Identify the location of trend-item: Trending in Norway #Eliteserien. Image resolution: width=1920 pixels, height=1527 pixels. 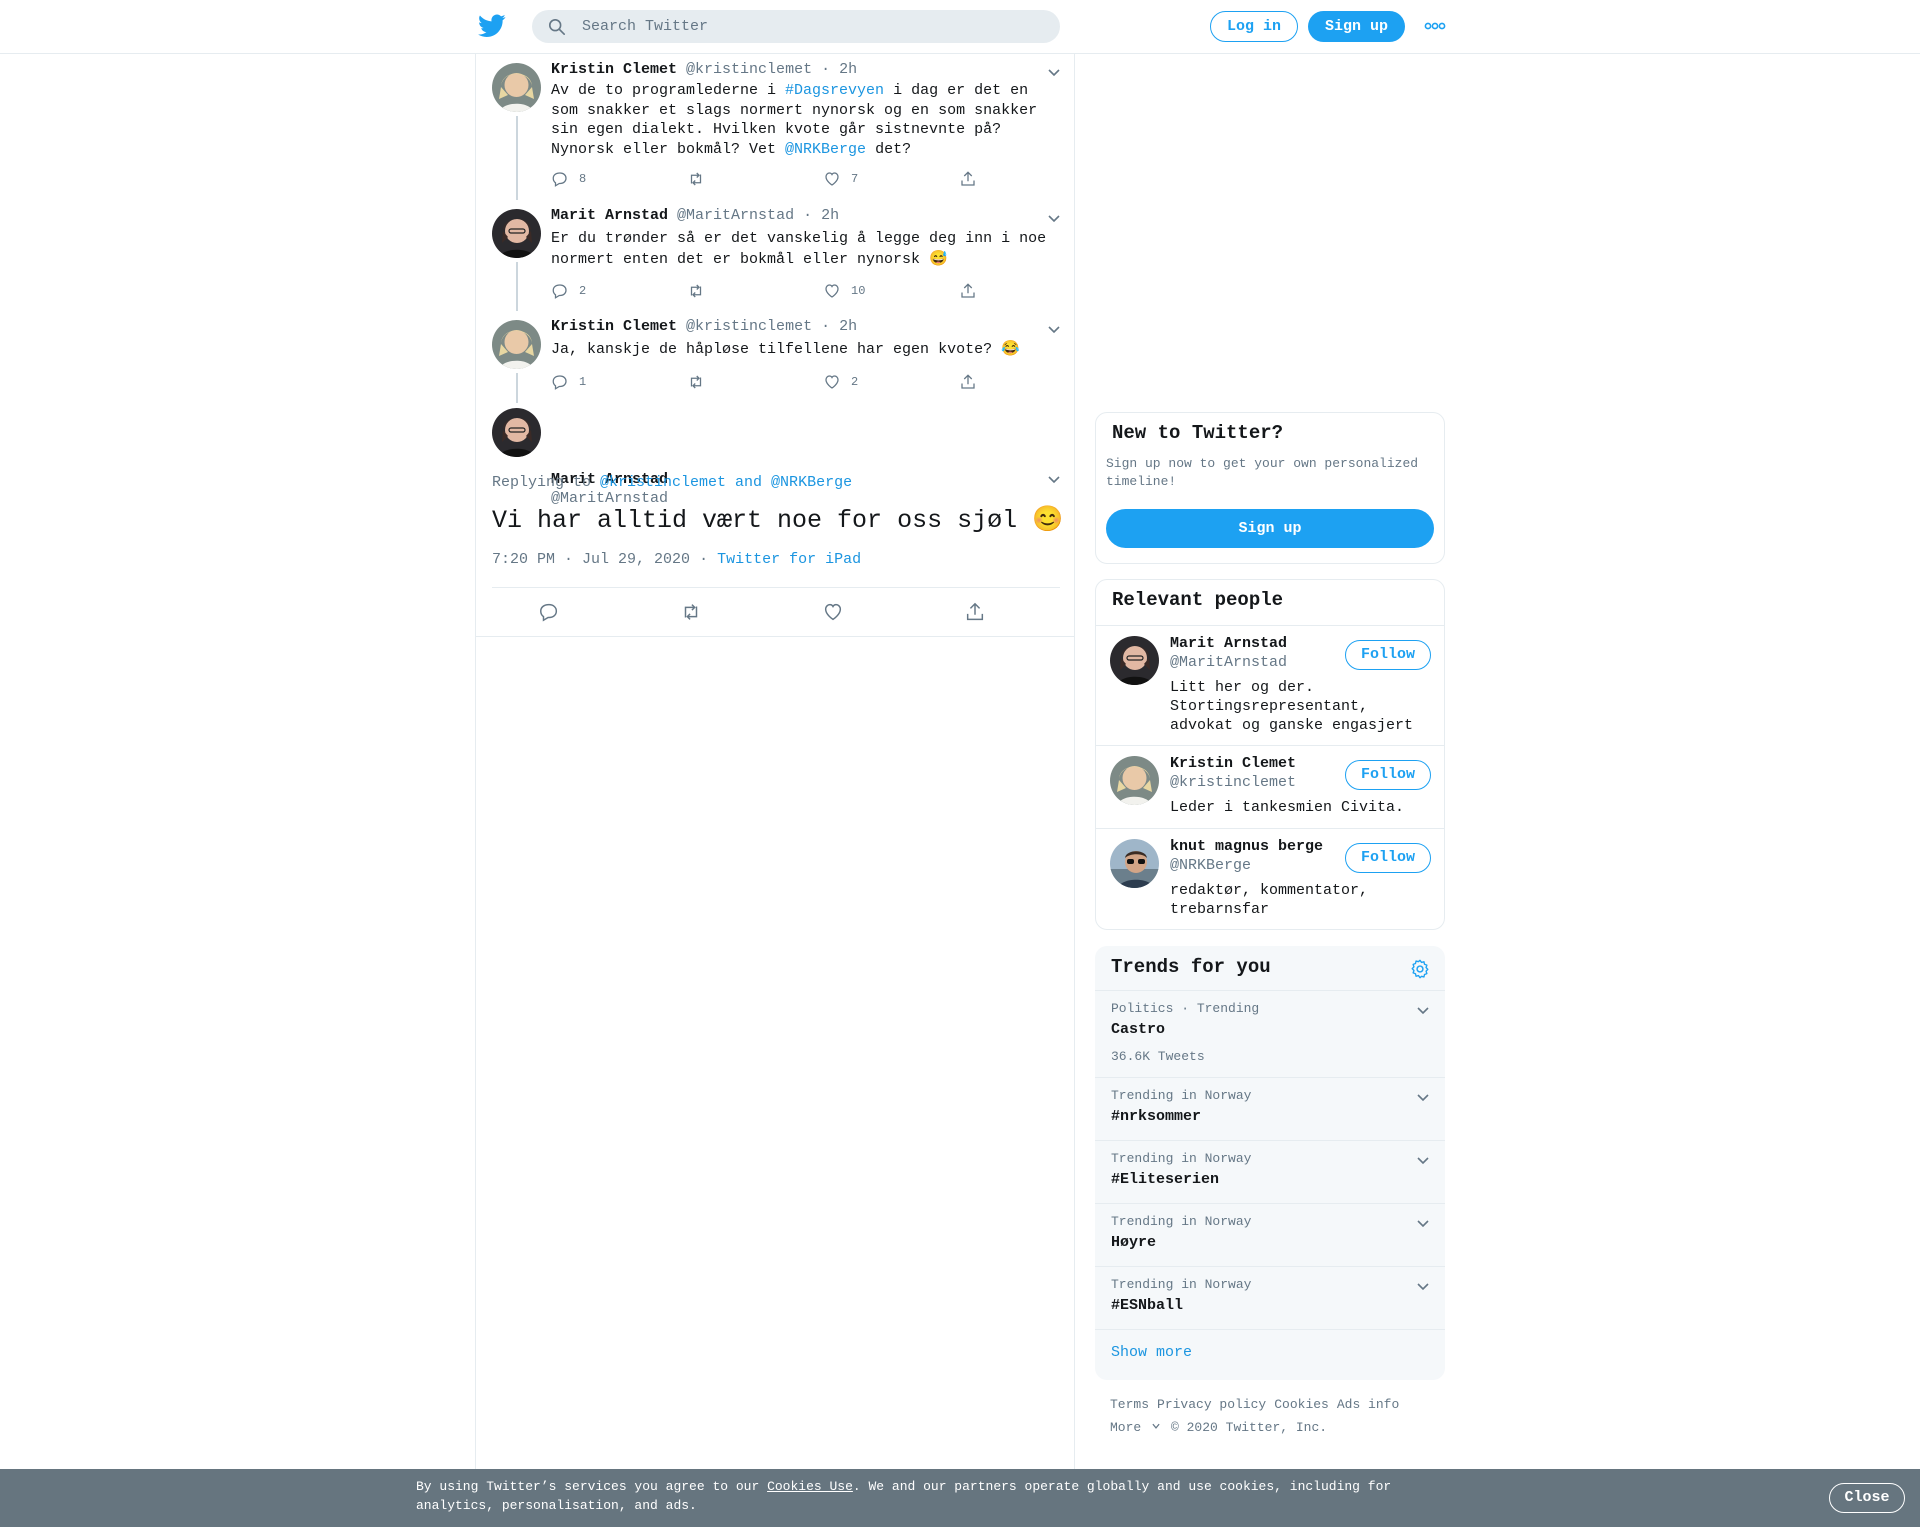
(1270, 1171).